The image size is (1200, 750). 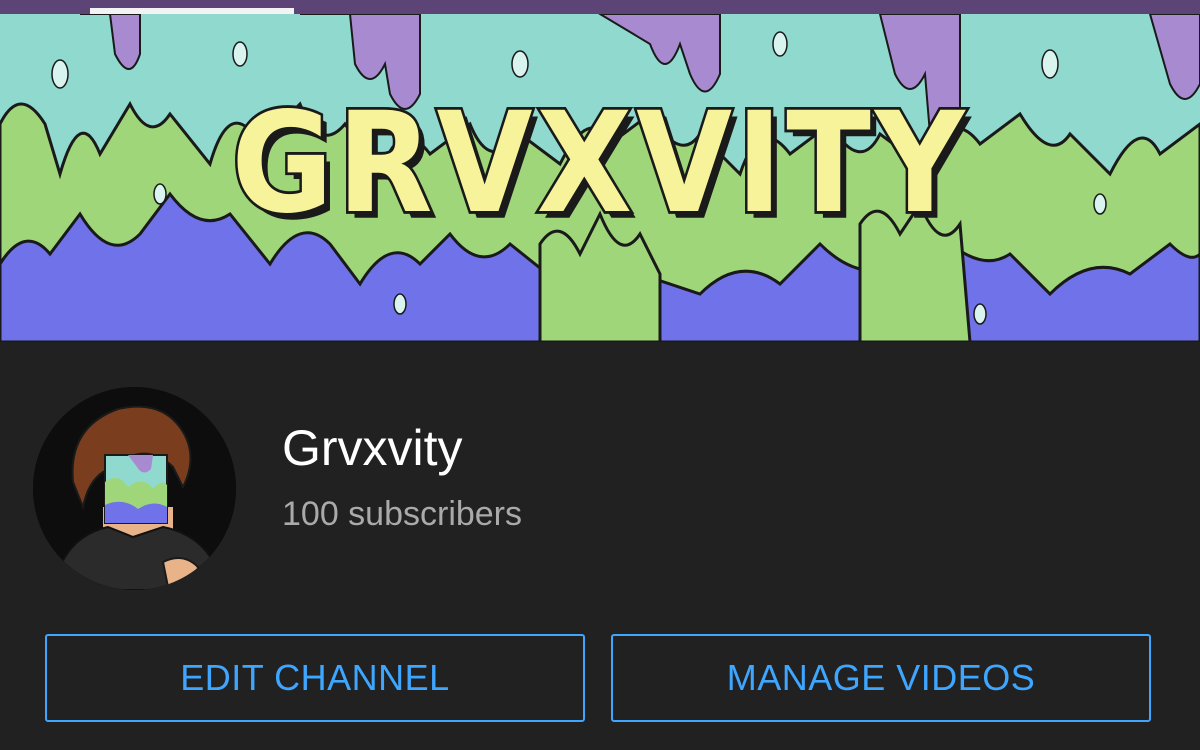 What do you see at coordinates (881, 678) in the screenshot?
I see `manage-videos-button: MANAGE VIDEOS` at bounding box center [881, 678].